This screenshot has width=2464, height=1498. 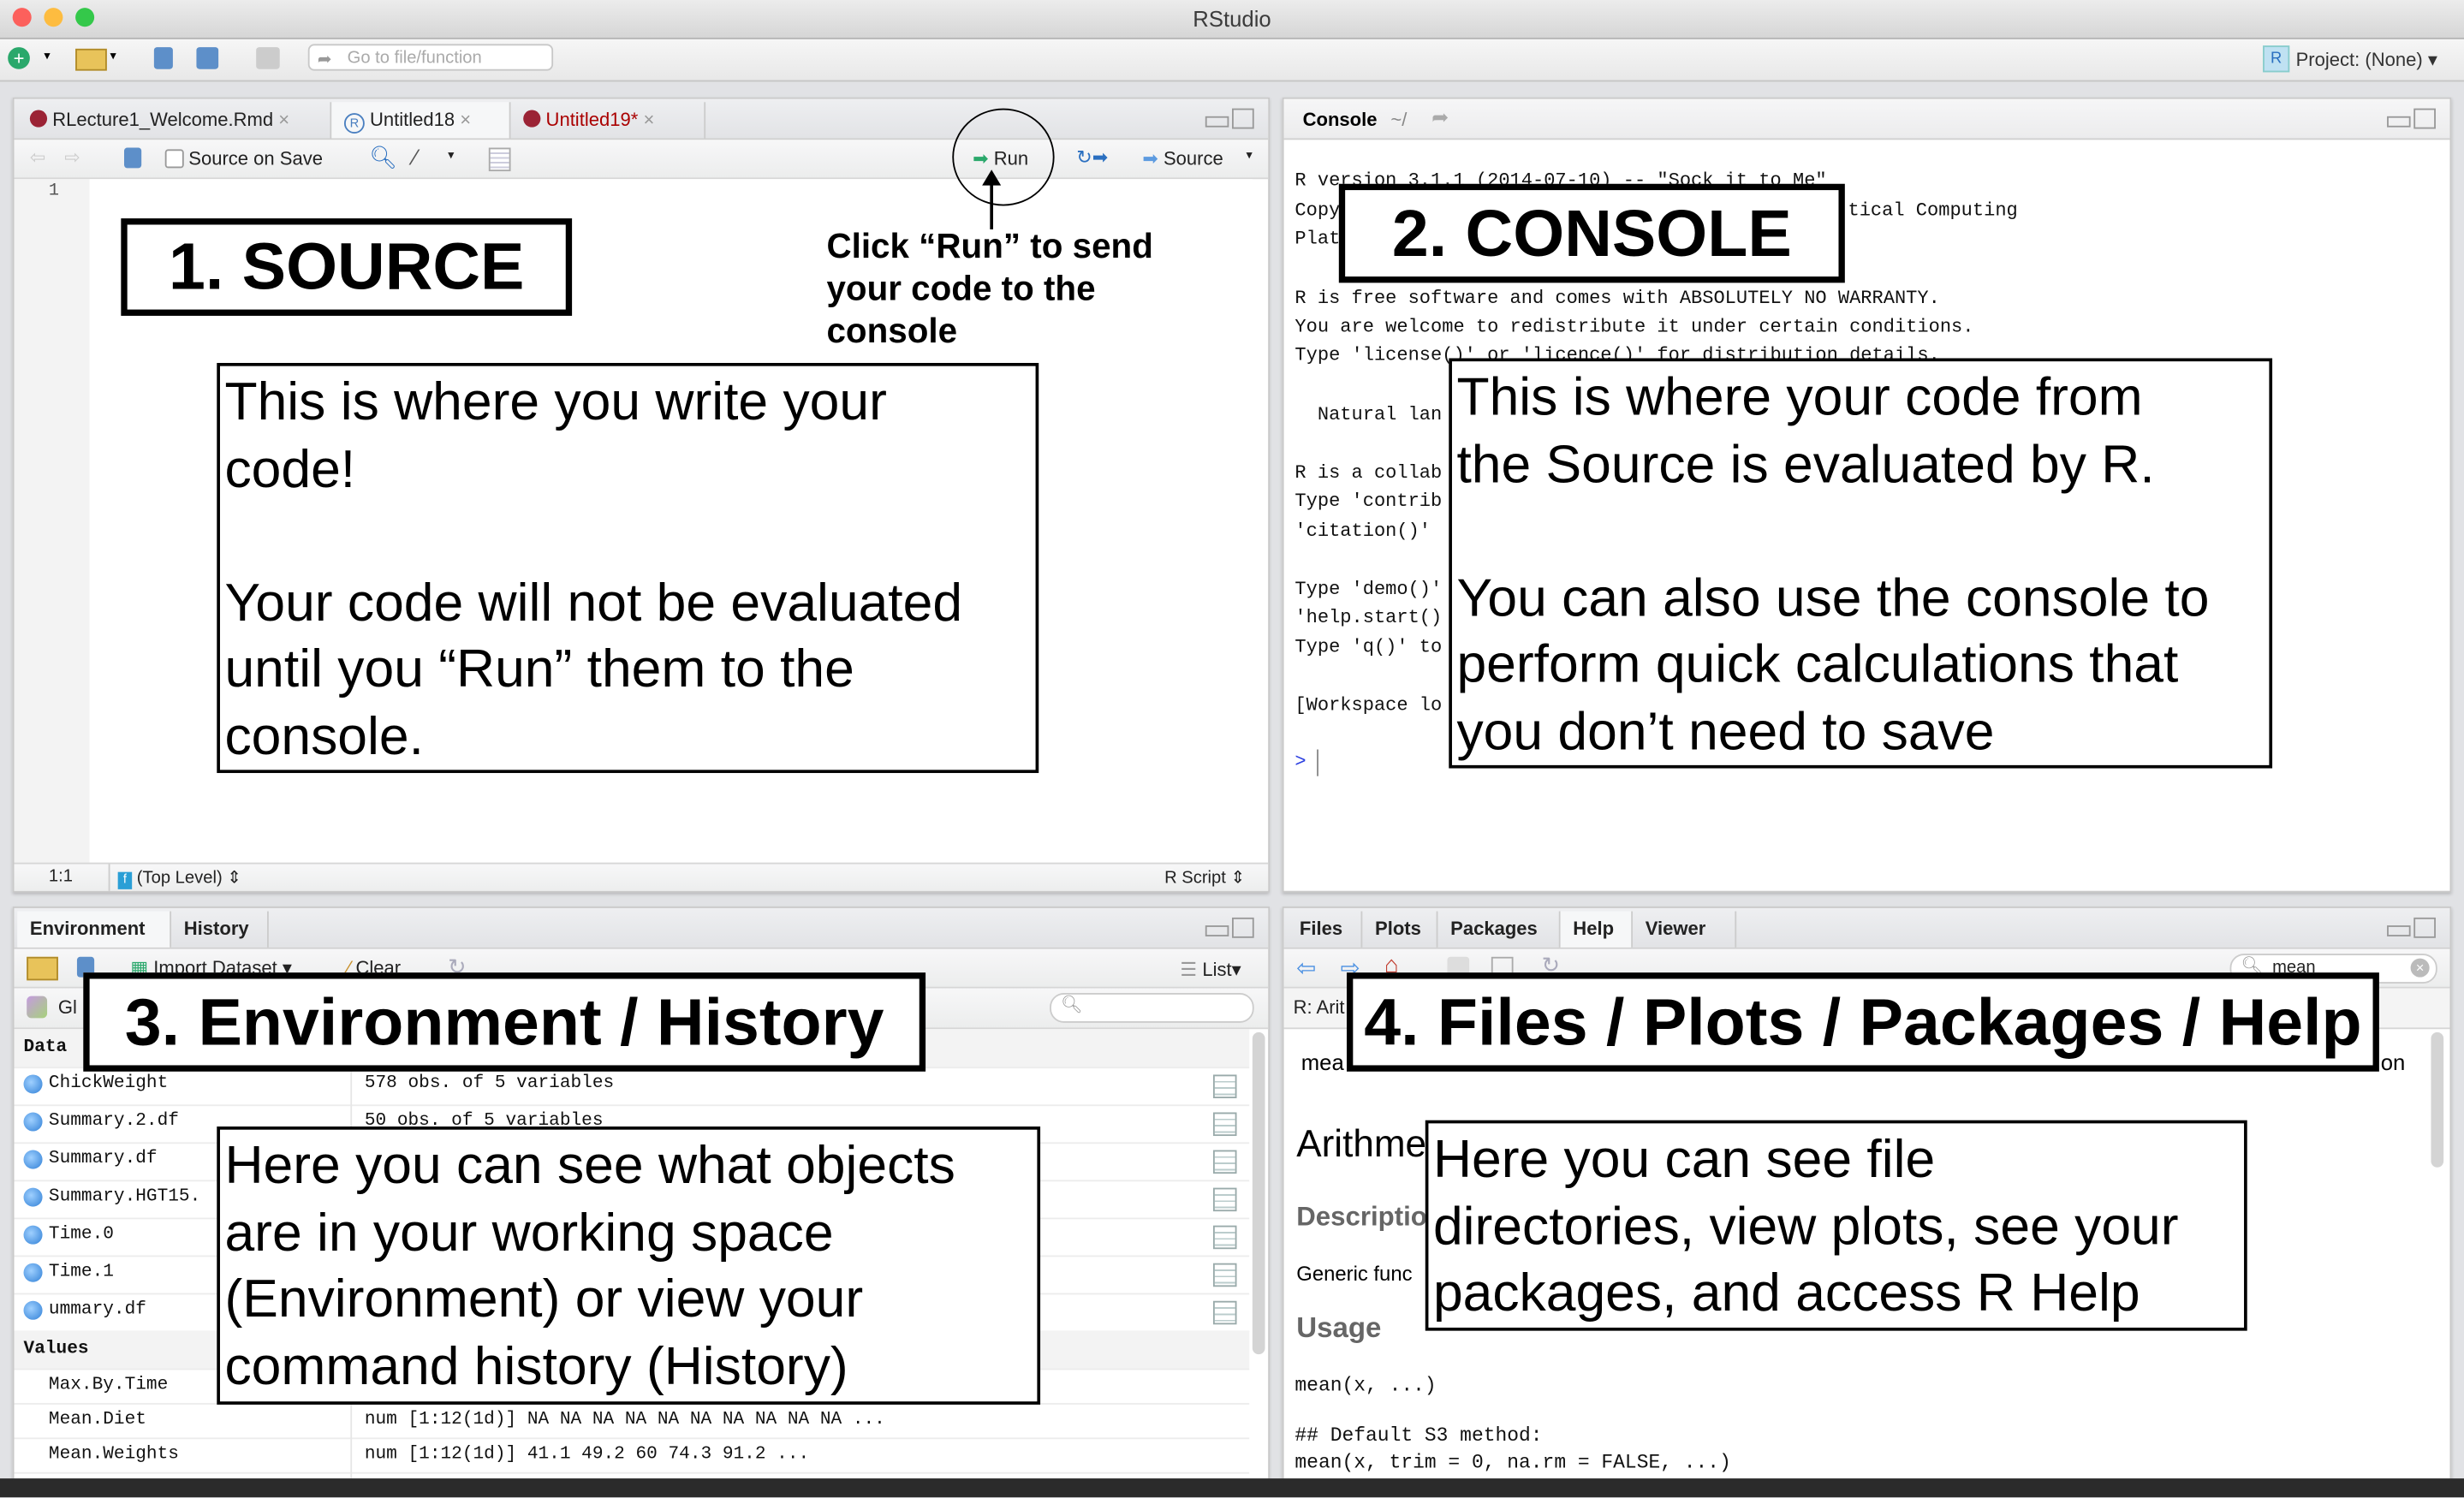 I want to click on tab-packages: Packages, so click(x=1499, y=929).